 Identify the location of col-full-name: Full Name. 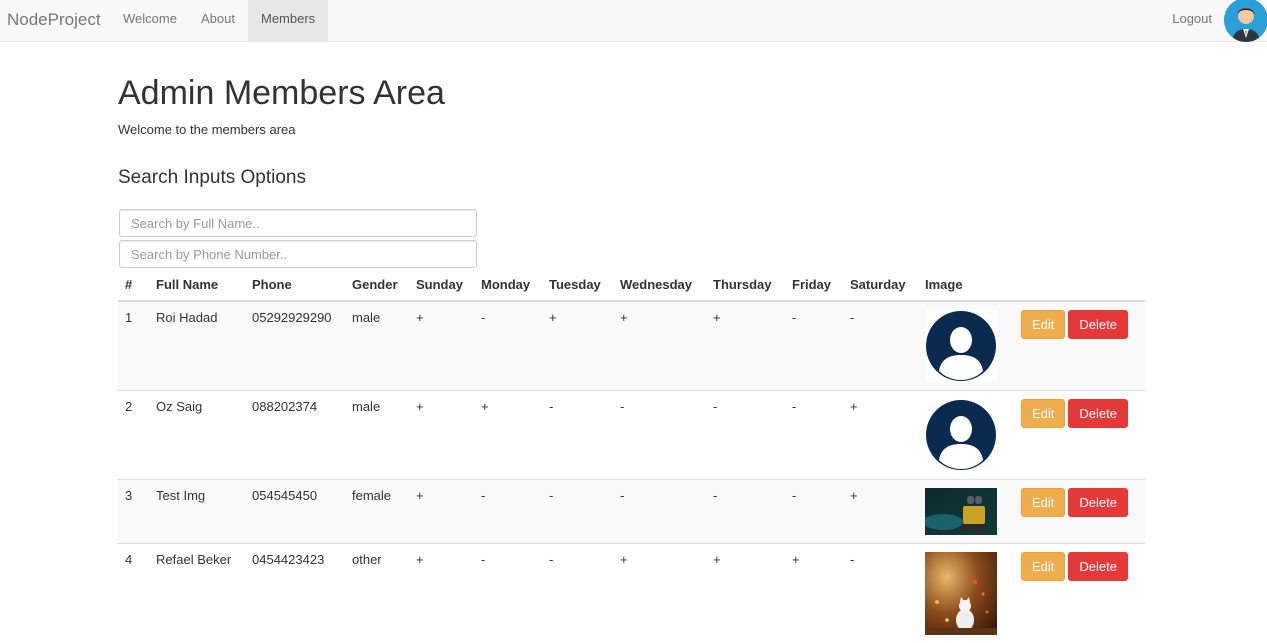
(197, 285).